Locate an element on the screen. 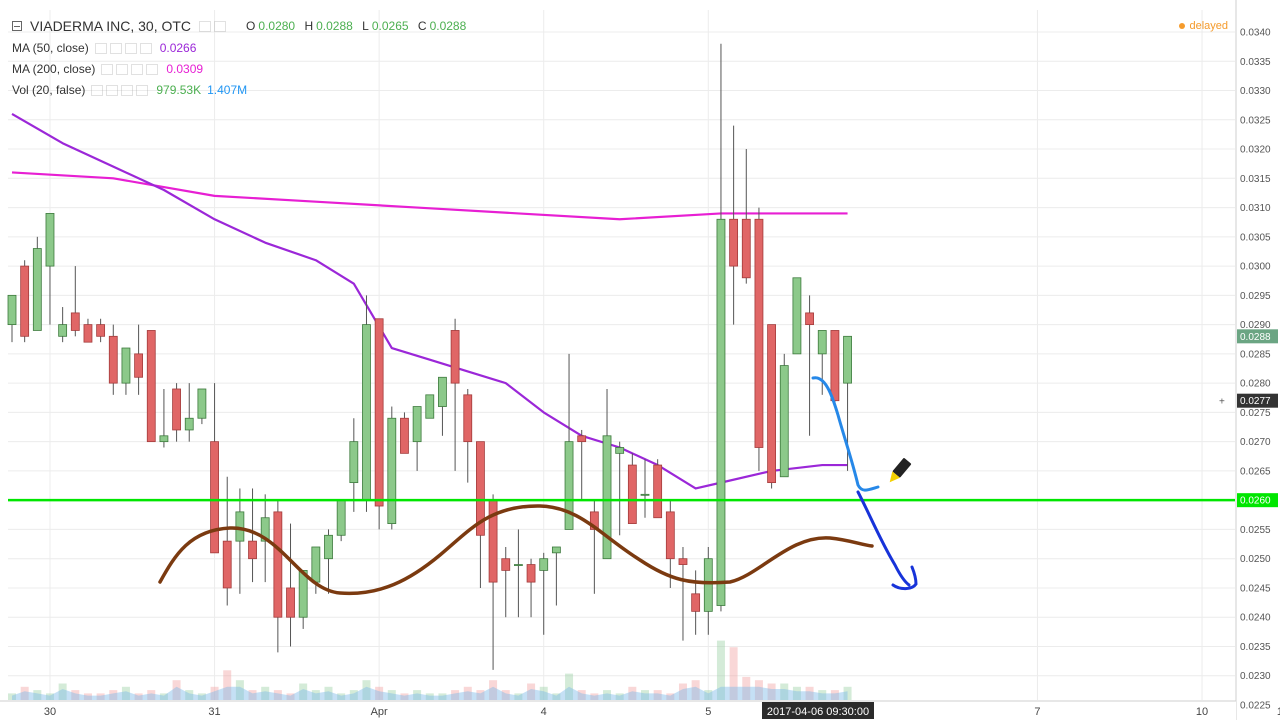  svg-text: 0.0260 is located at coordinates (1255, 501).